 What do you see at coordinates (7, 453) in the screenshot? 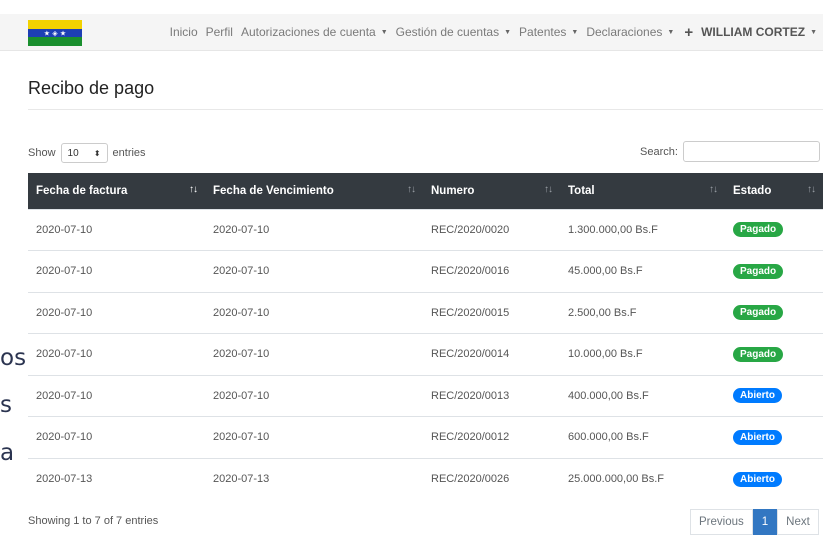
I see `background-text-fragment: a` at bounding box center [7, 453].